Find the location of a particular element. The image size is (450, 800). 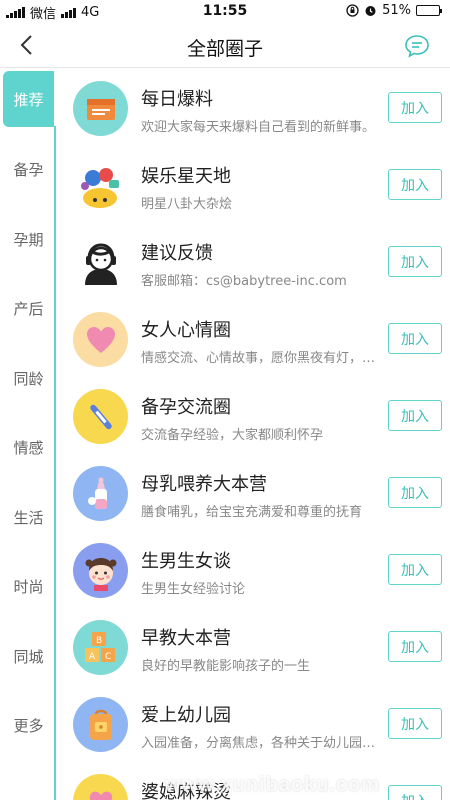

group-title: 早教大本营 is located at coordinates (186, 638).